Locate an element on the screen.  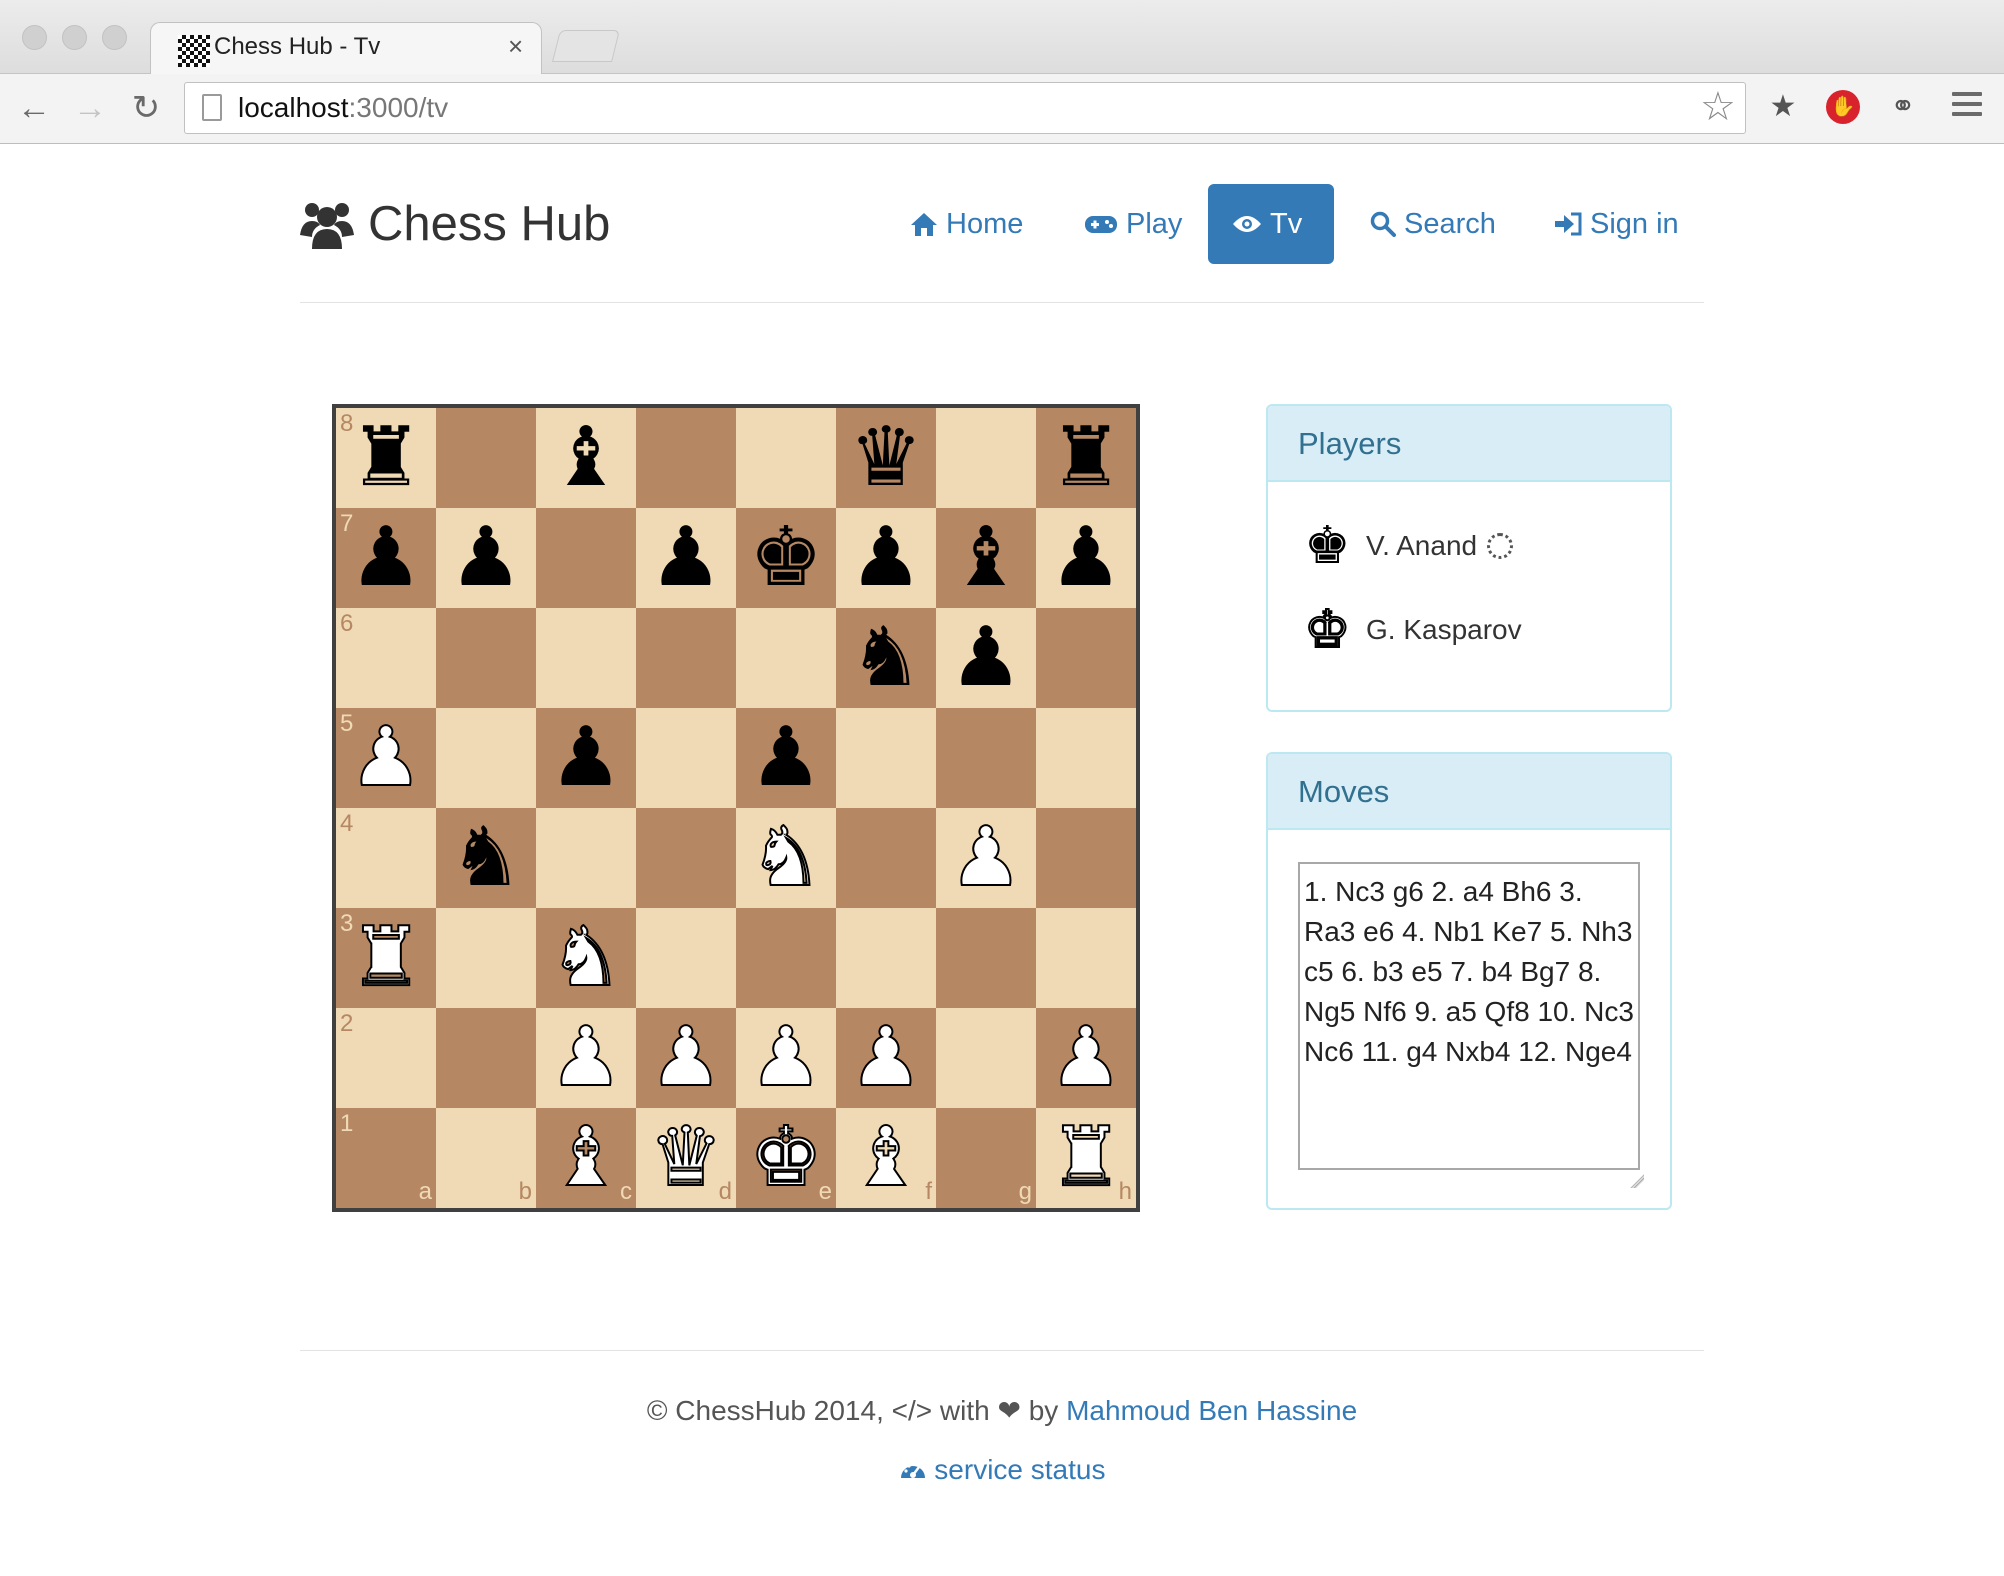
black-queen-icon: ♛ is located at coordinates (886, 458).